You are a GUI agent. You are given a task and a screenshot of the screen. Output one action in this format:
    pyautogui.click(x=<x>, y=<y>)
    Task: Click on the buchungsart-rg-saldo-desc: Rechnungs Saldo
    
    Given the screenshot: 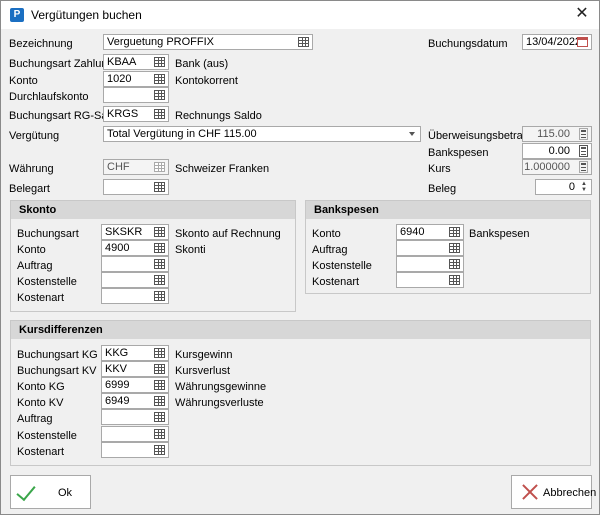 What is the action you would take?
    pyautogui.click(x=218, y=116)
    